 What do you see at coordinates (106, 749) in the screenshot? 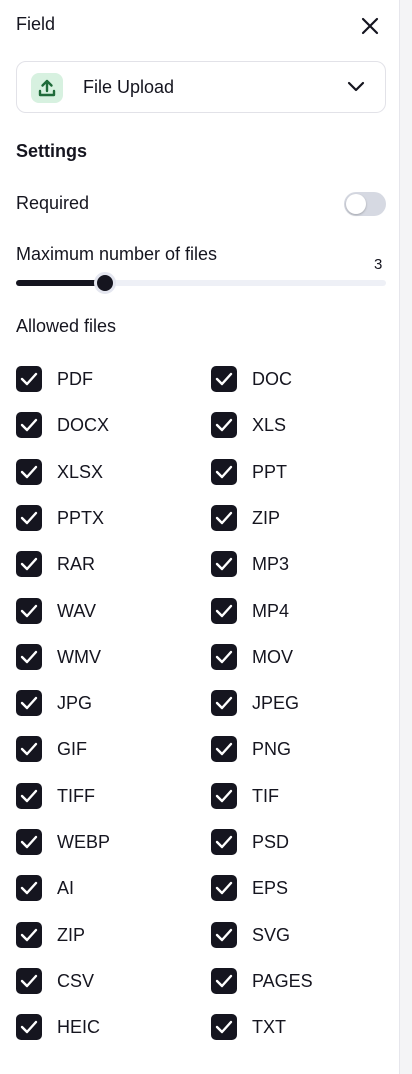
I see `file-type-option: GIF` at bounding box center [106, 749].